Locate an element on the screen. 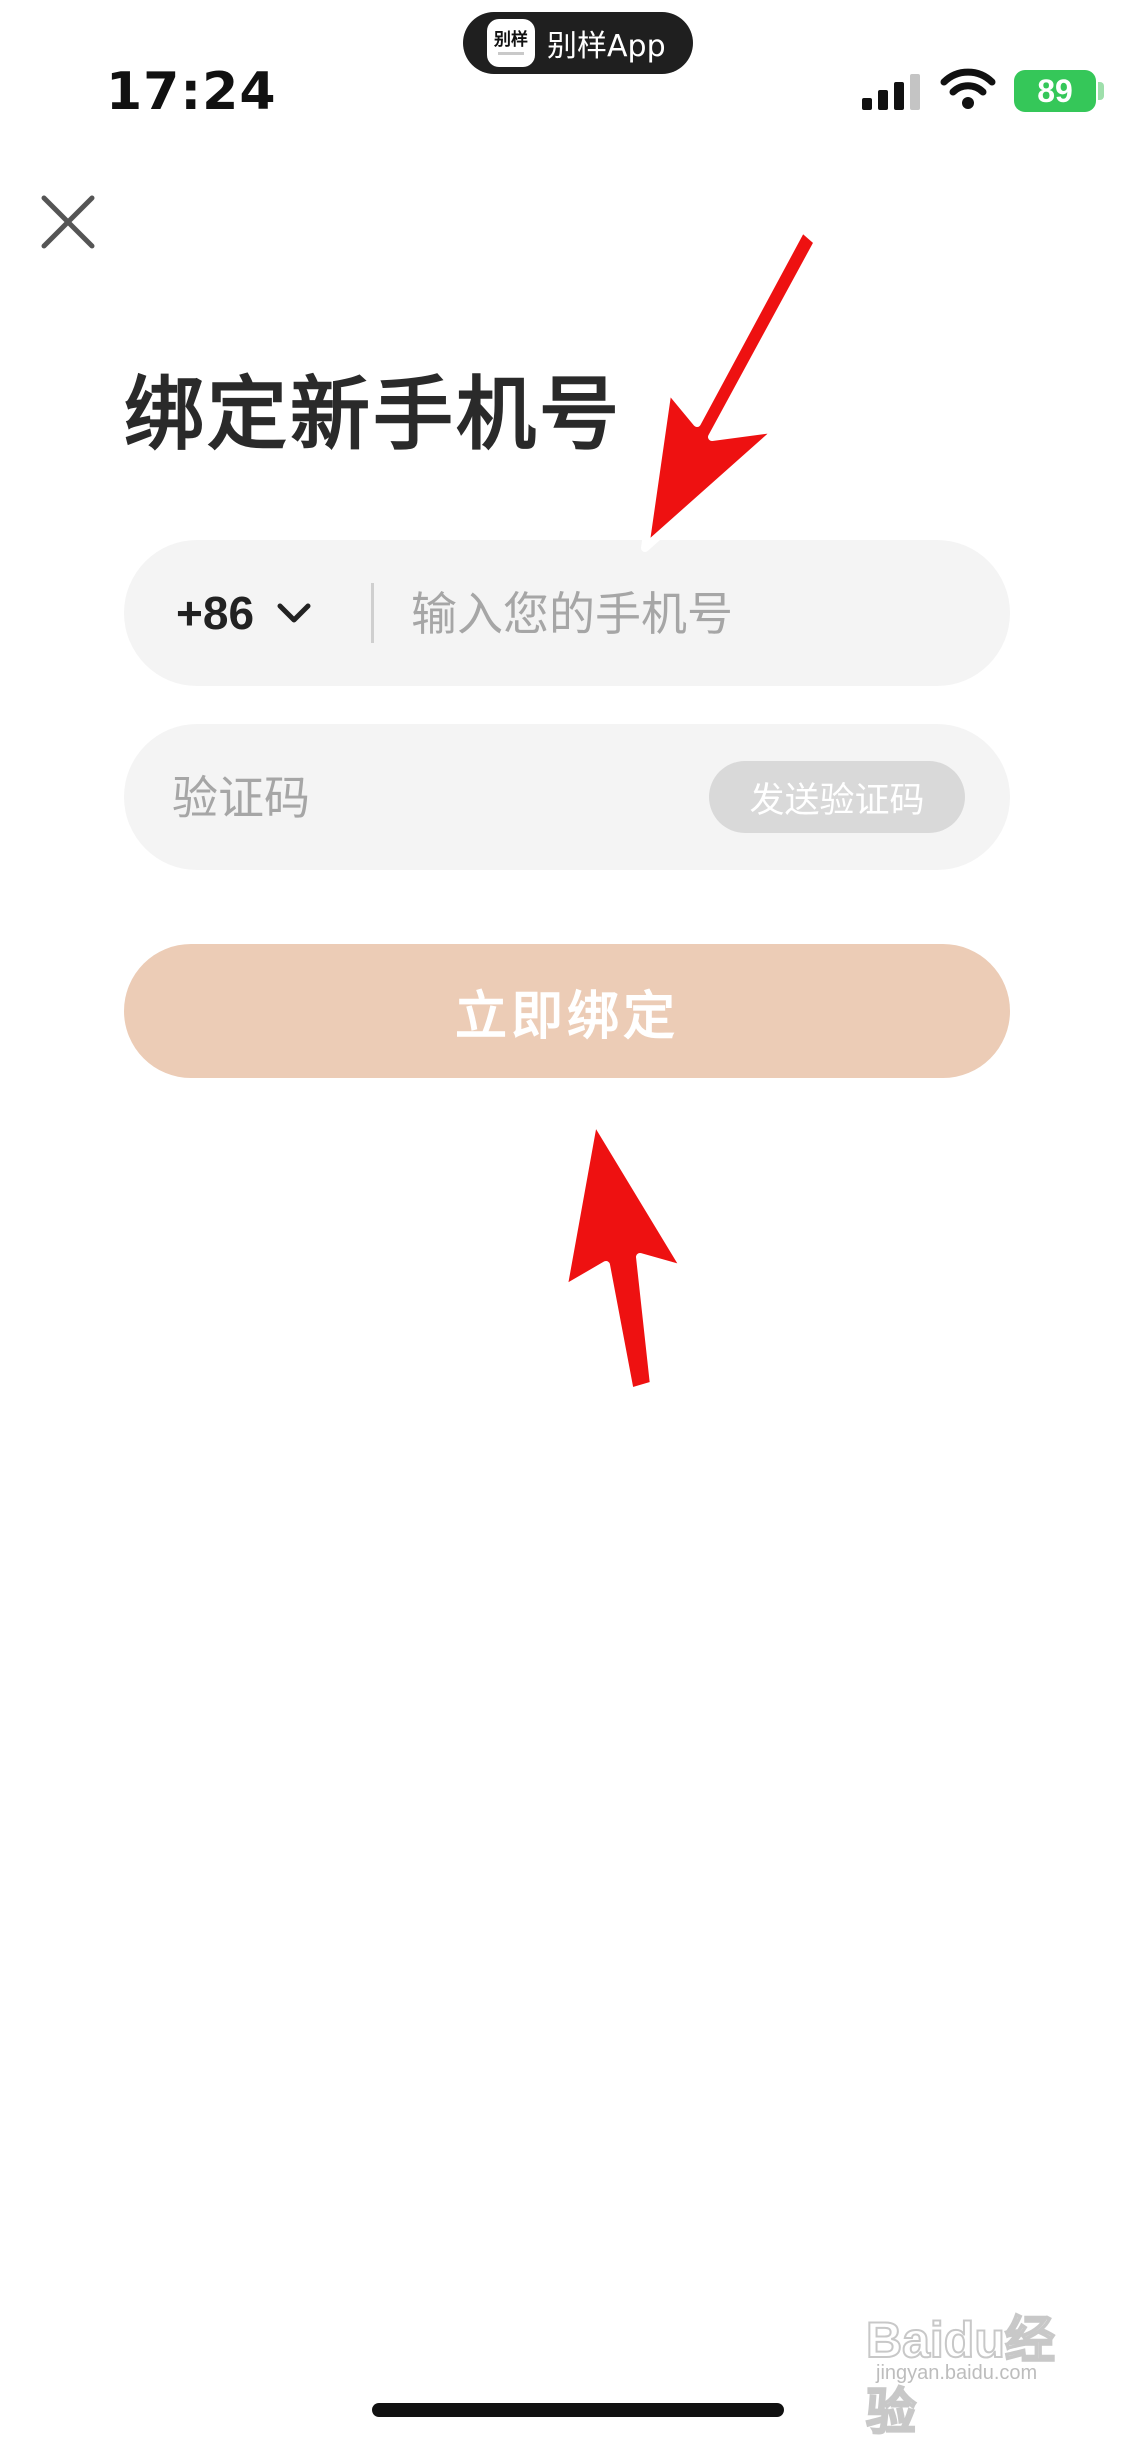  battery-icon: 89 is located at coordinates (1055, 91).